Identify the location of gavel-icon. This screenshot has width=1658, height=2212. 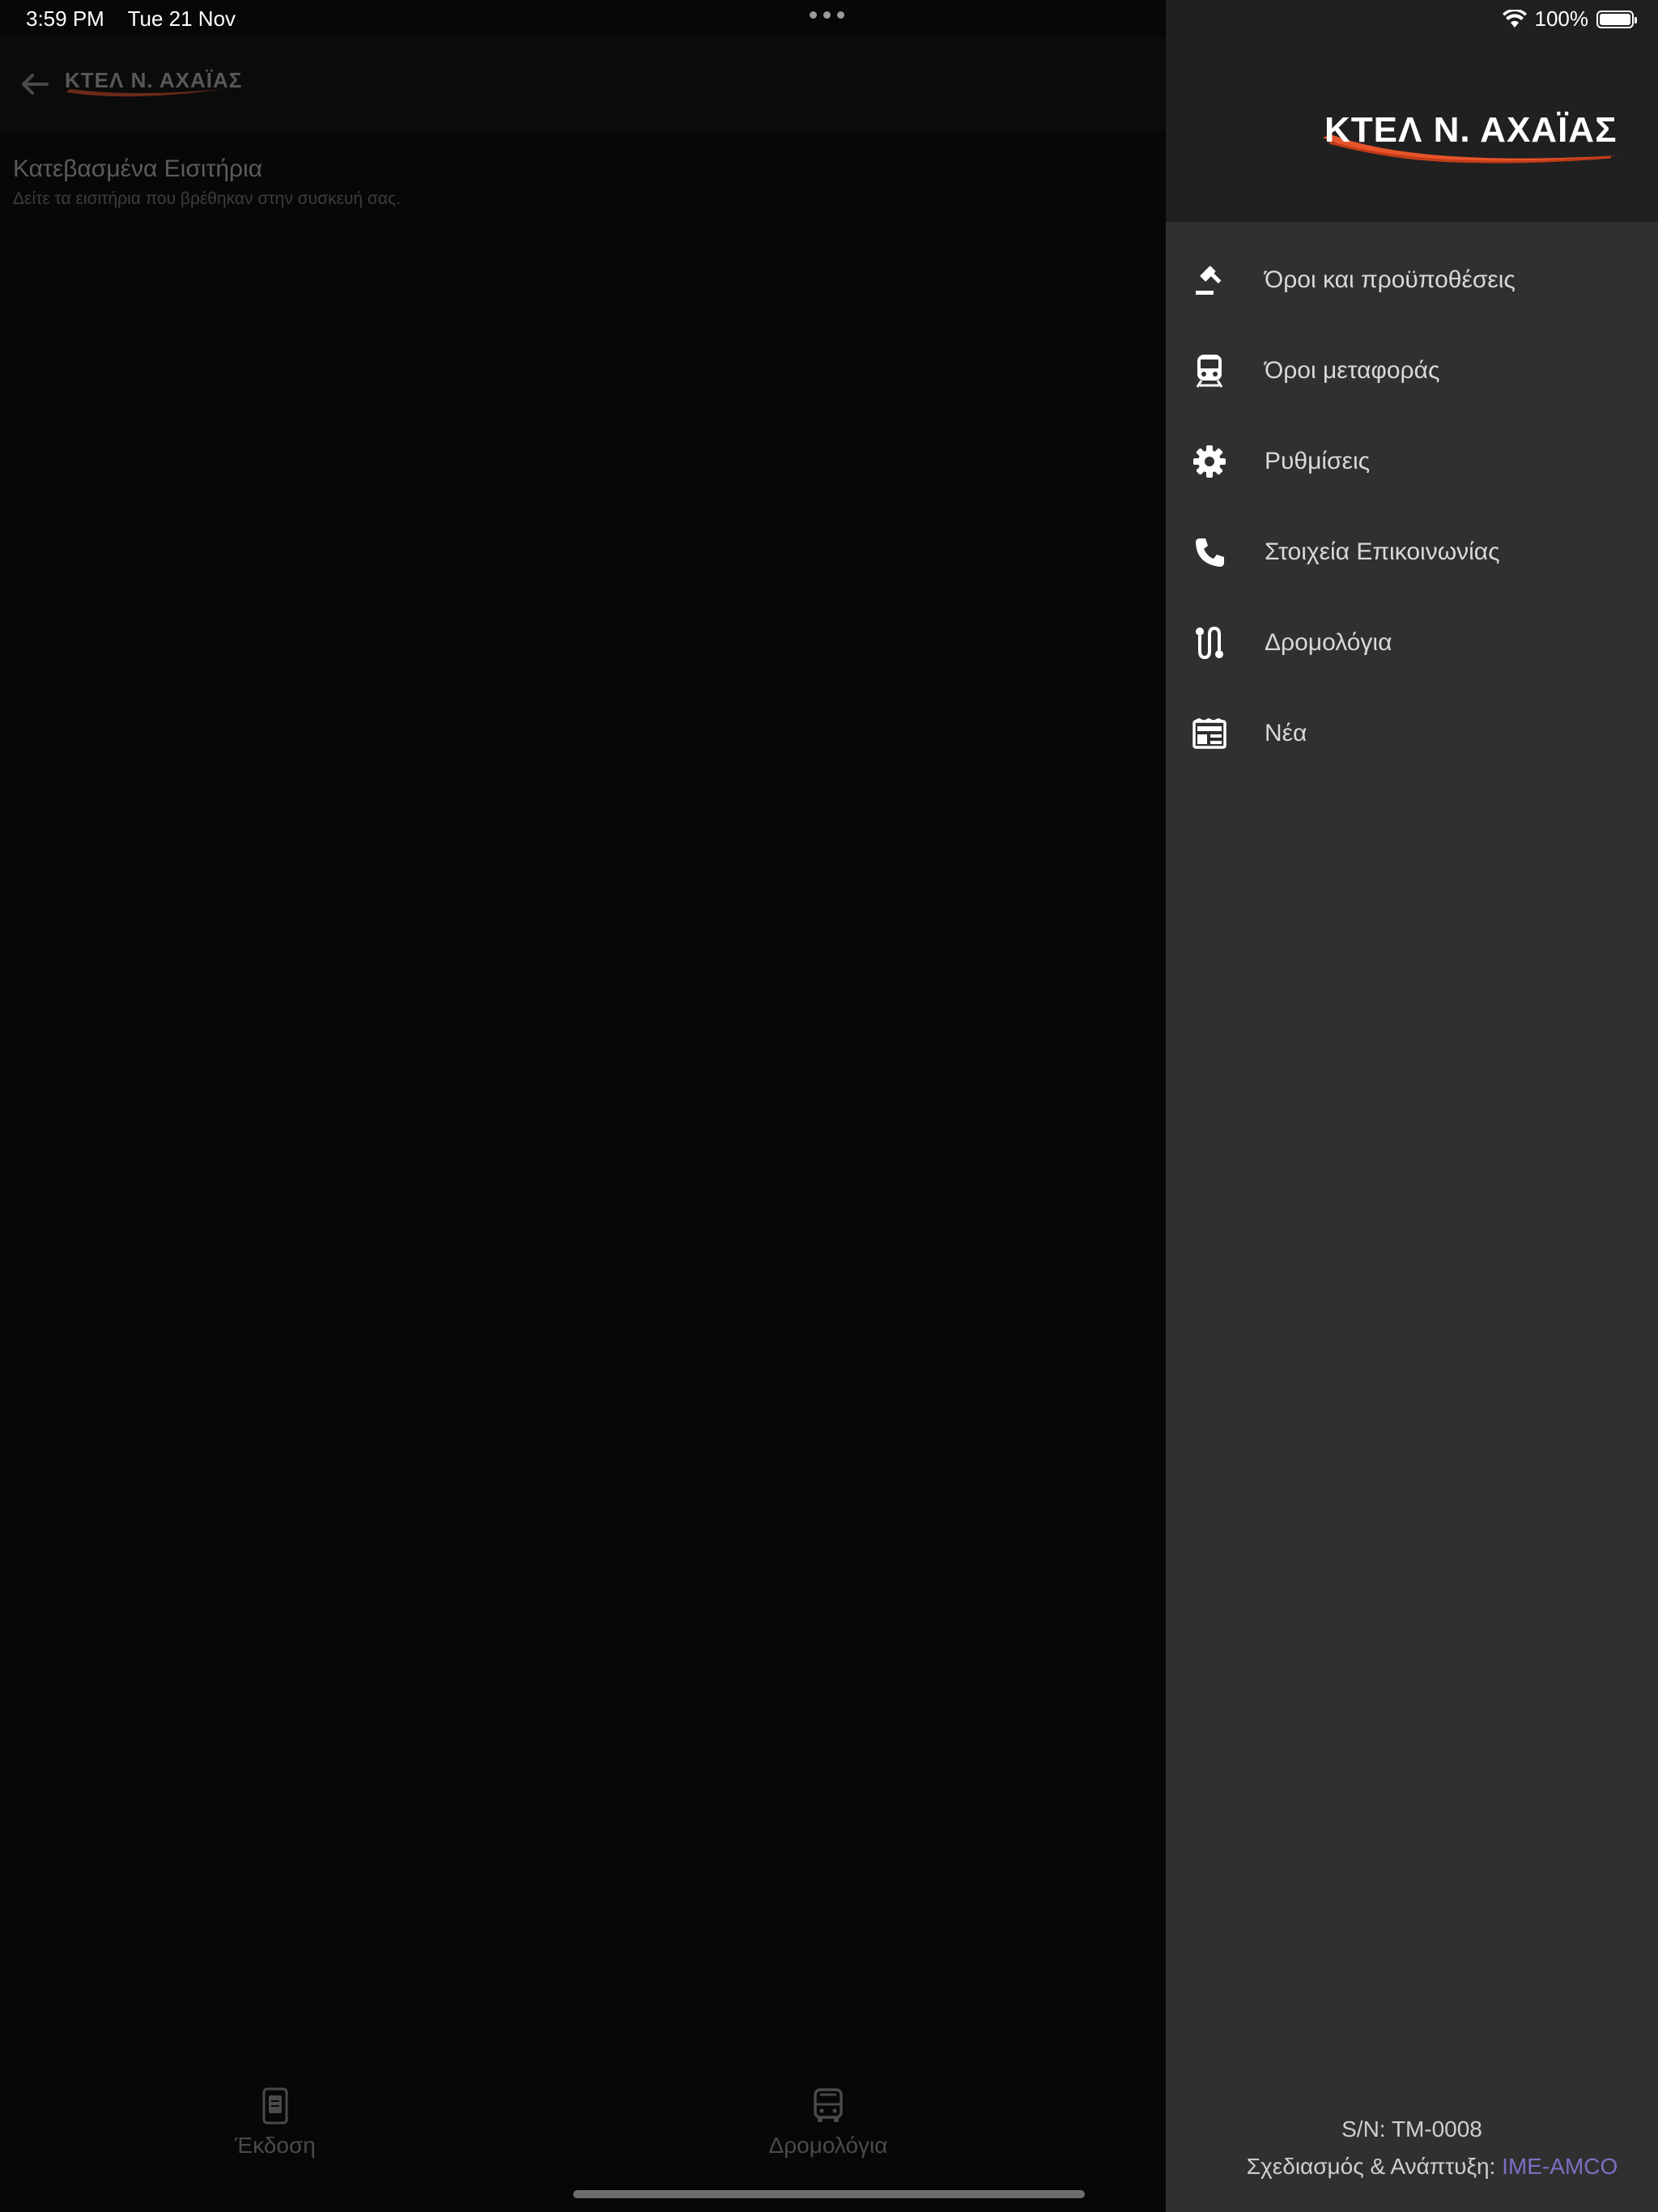
(1209, 280).